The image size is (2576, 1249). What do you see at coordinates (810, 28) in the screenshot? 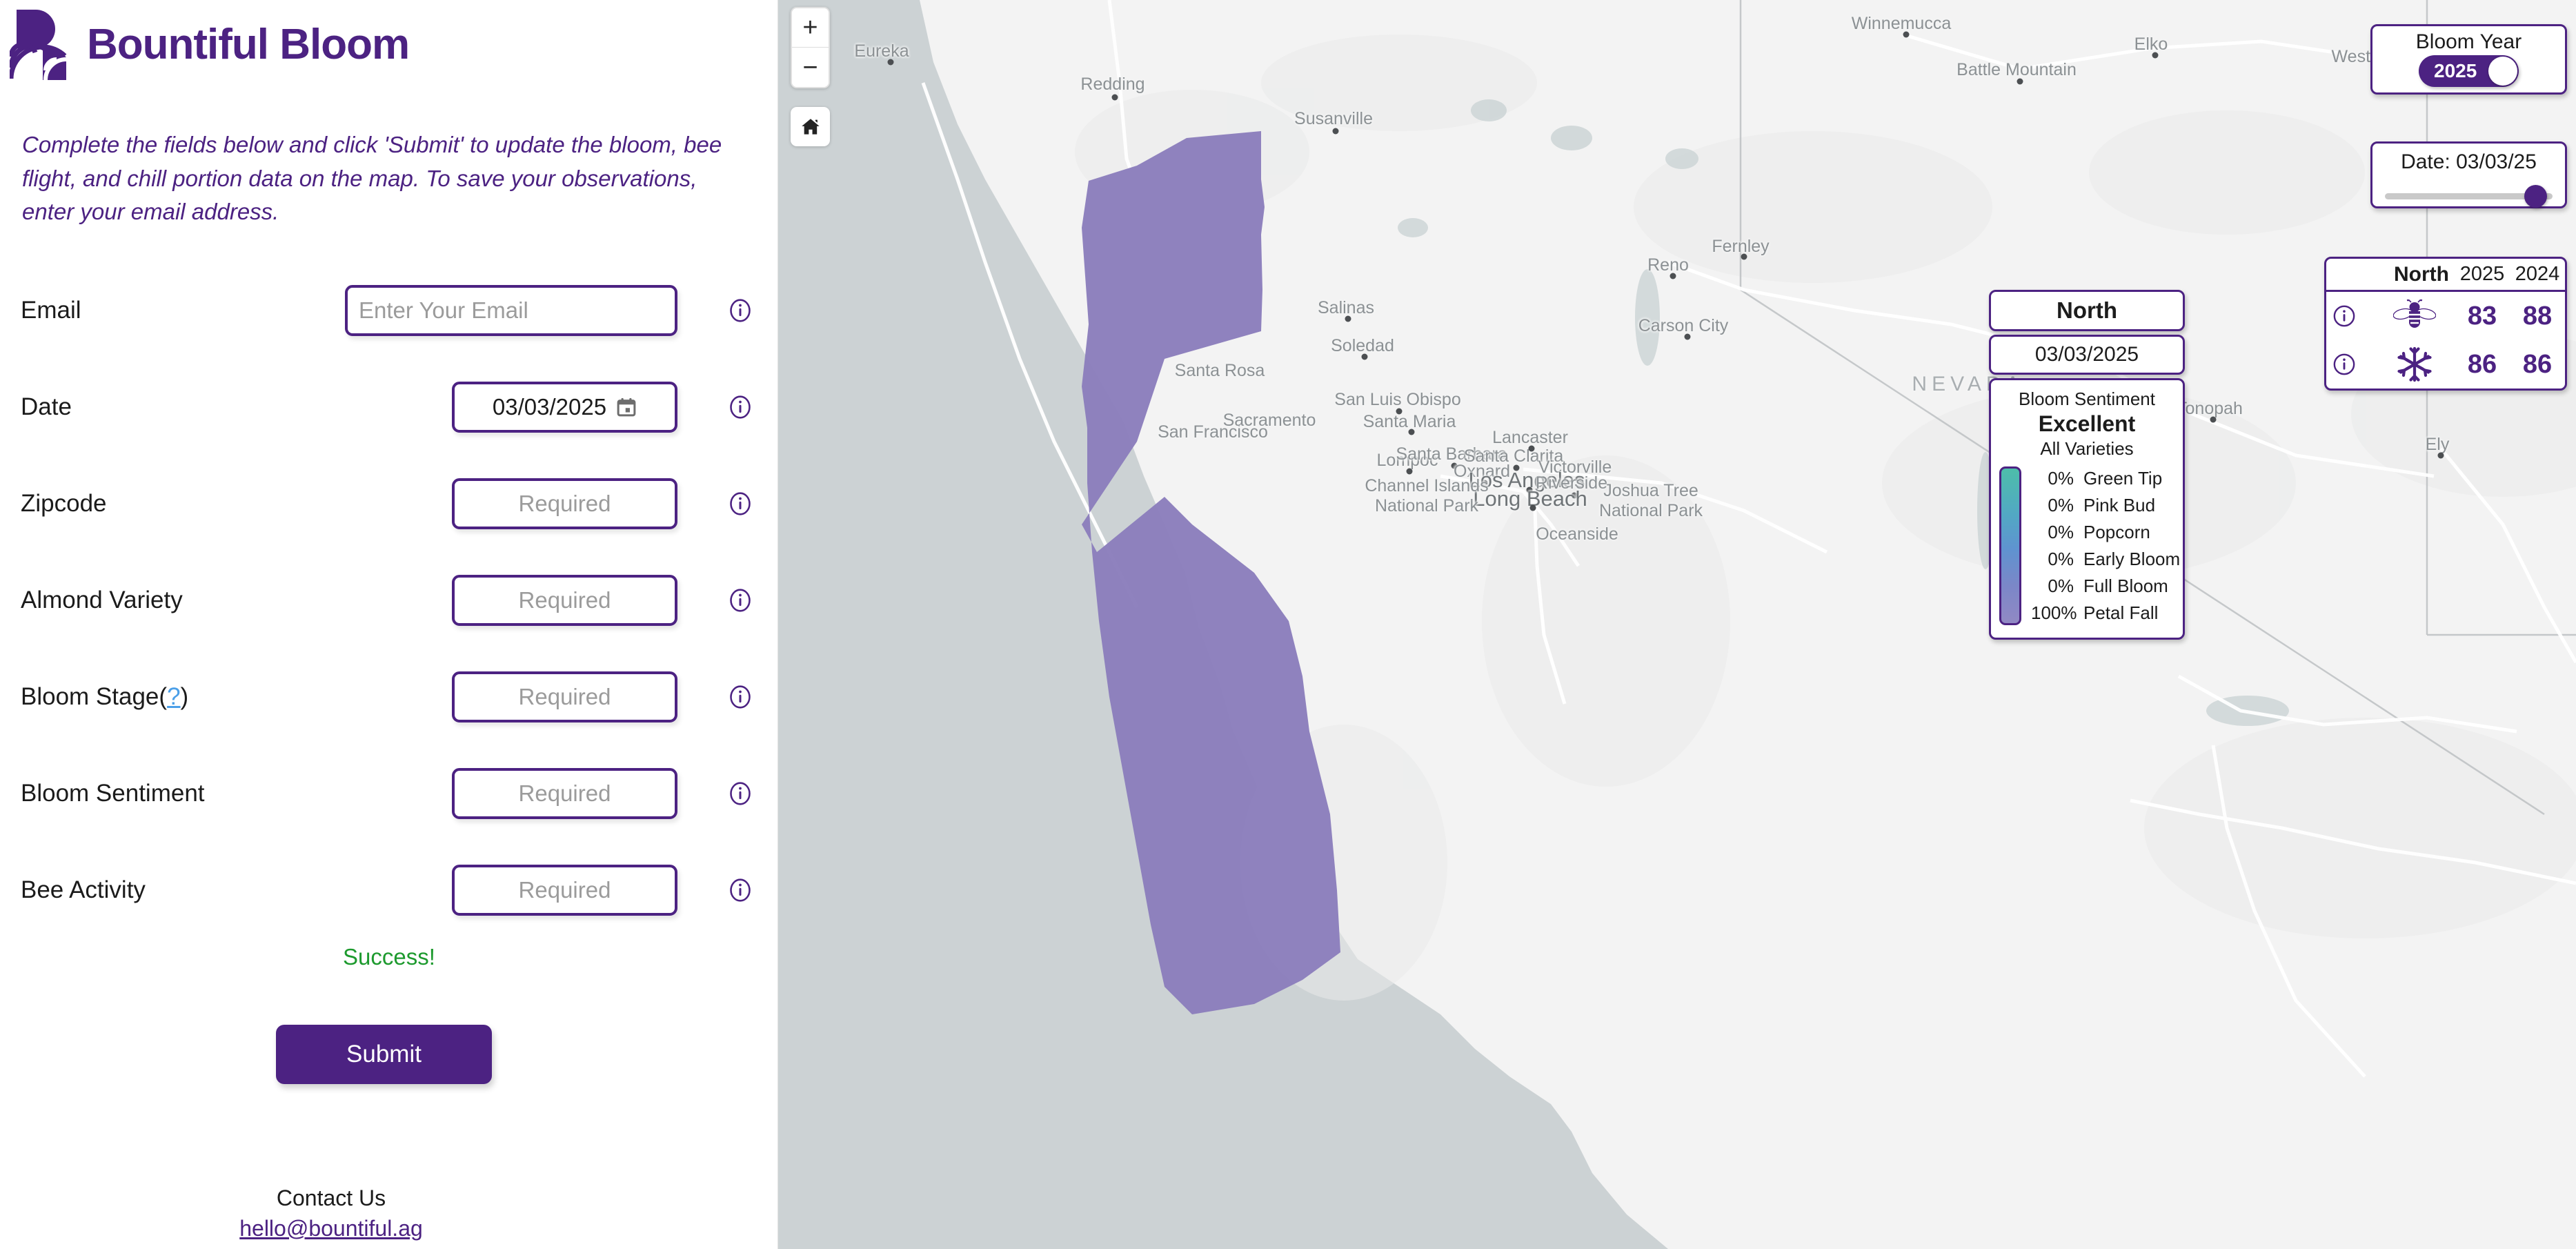
I see `zoom-in-button: +` at bounding box center [810, 28].